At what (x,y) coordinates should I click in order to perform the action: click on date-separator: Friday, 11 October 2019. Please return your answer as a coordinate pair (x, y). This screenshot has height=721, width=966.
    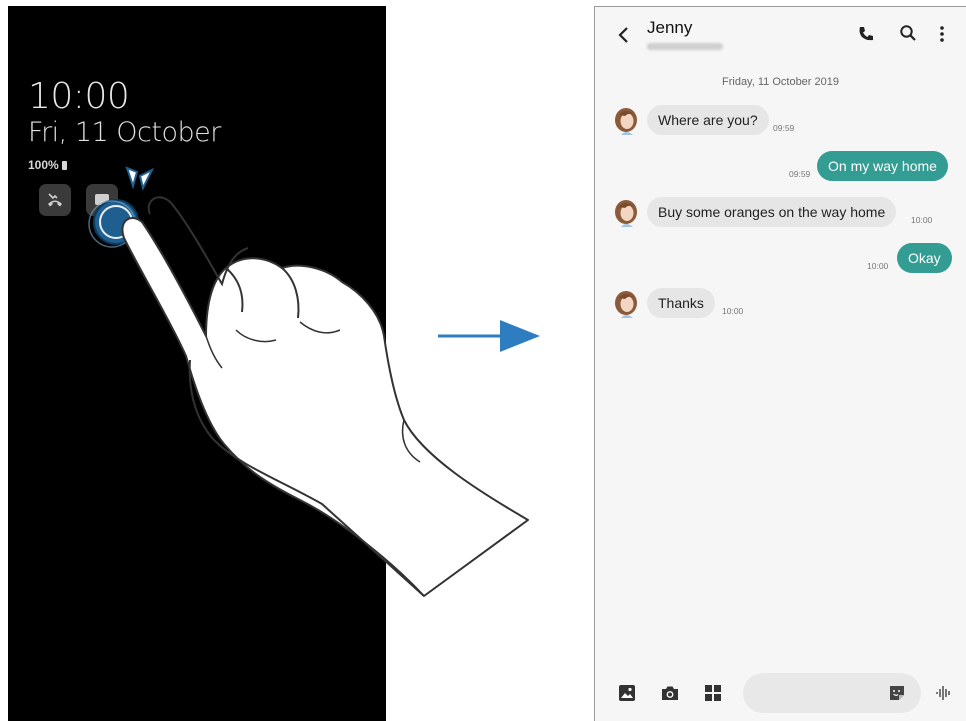
    Looking at the image, I should click on (780, 82).